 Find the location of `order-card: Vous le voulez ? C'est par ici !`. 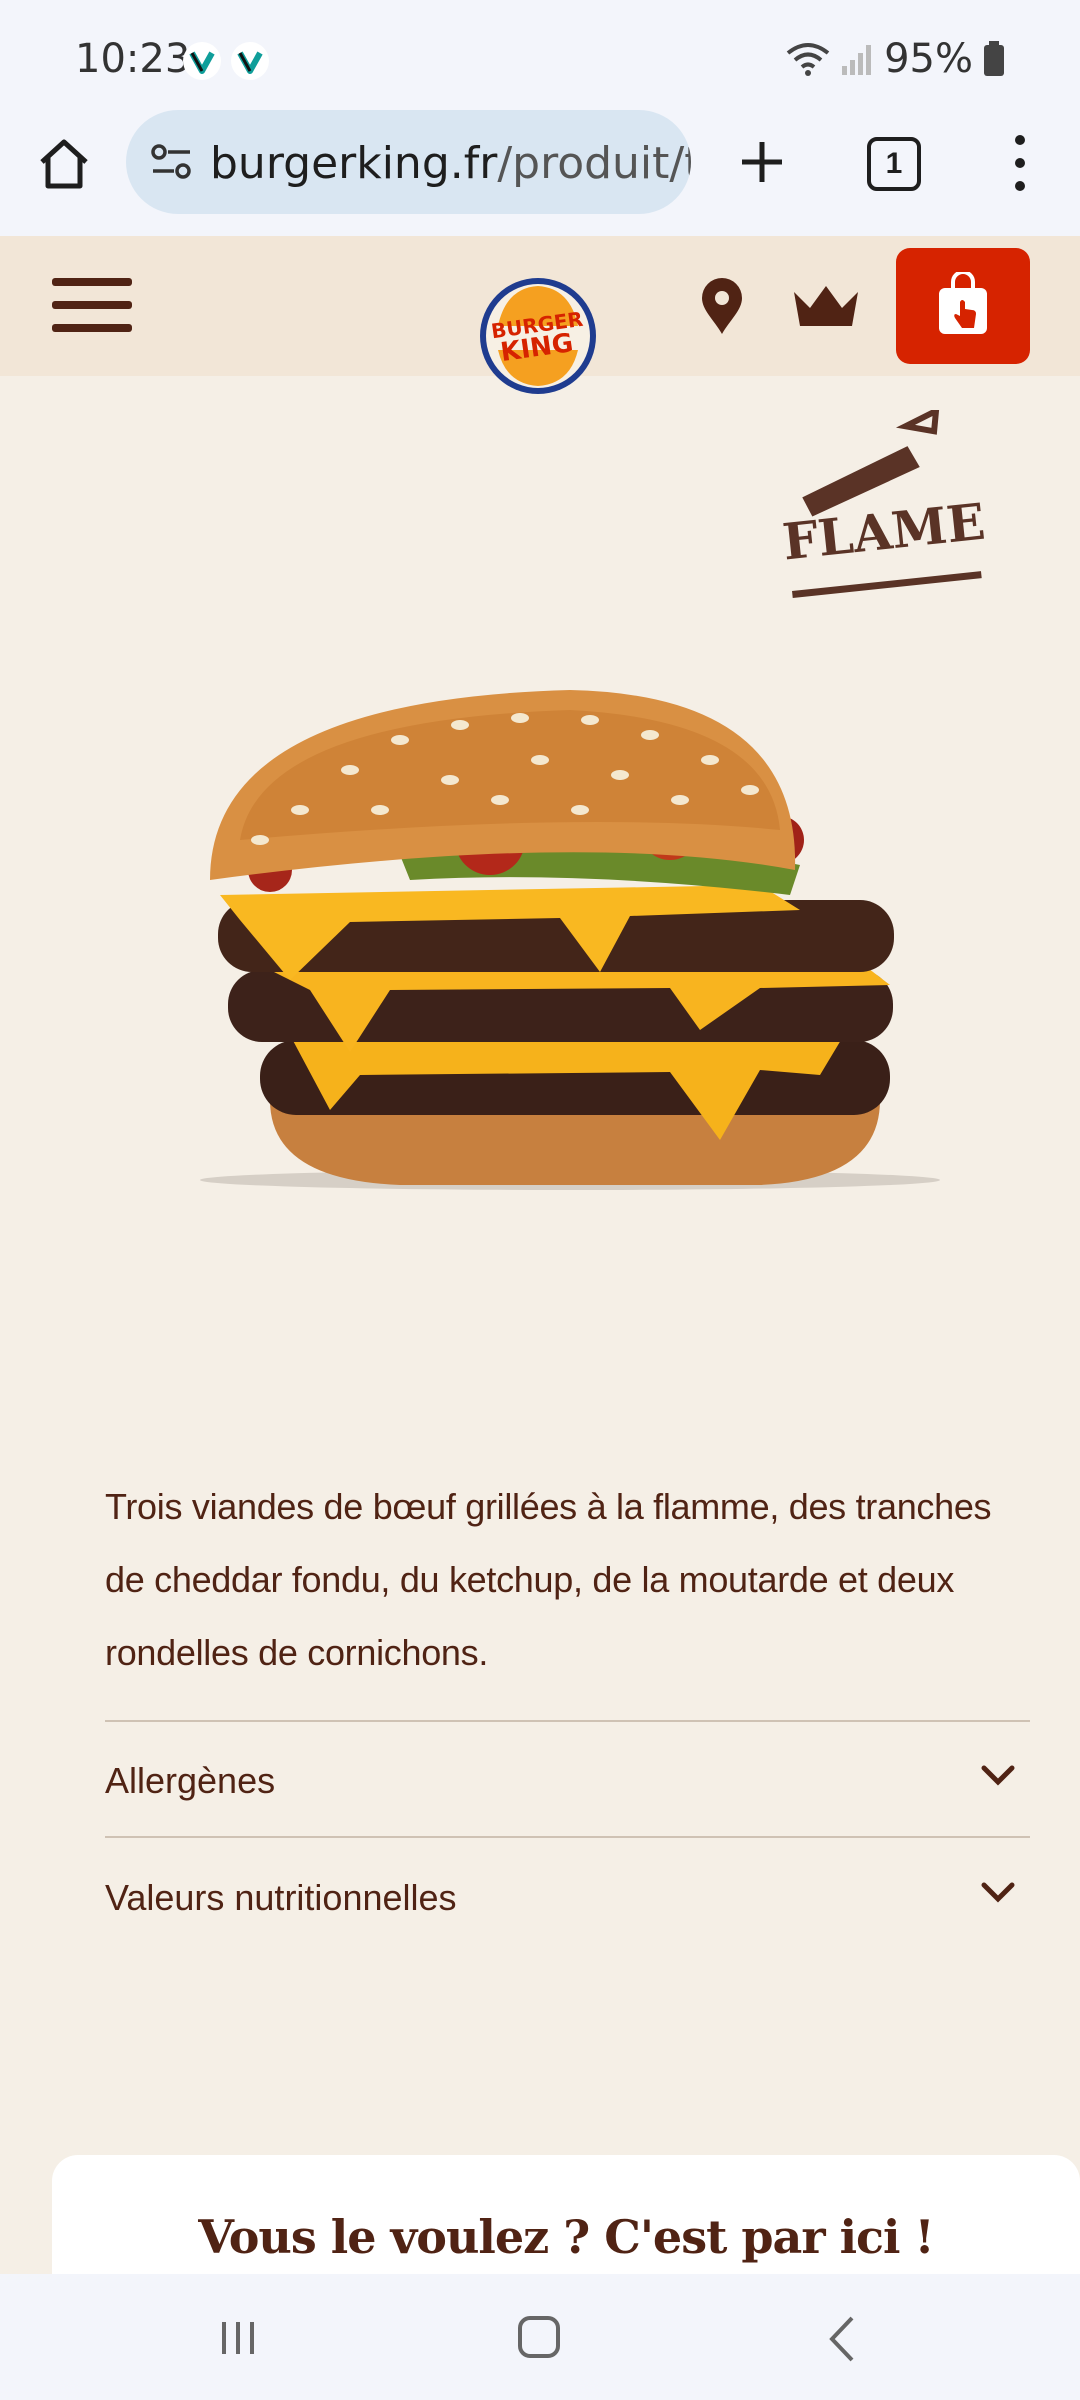

order-card: Vous le voulez ? C'est par ici ! is located at coordinates (566, 2215).